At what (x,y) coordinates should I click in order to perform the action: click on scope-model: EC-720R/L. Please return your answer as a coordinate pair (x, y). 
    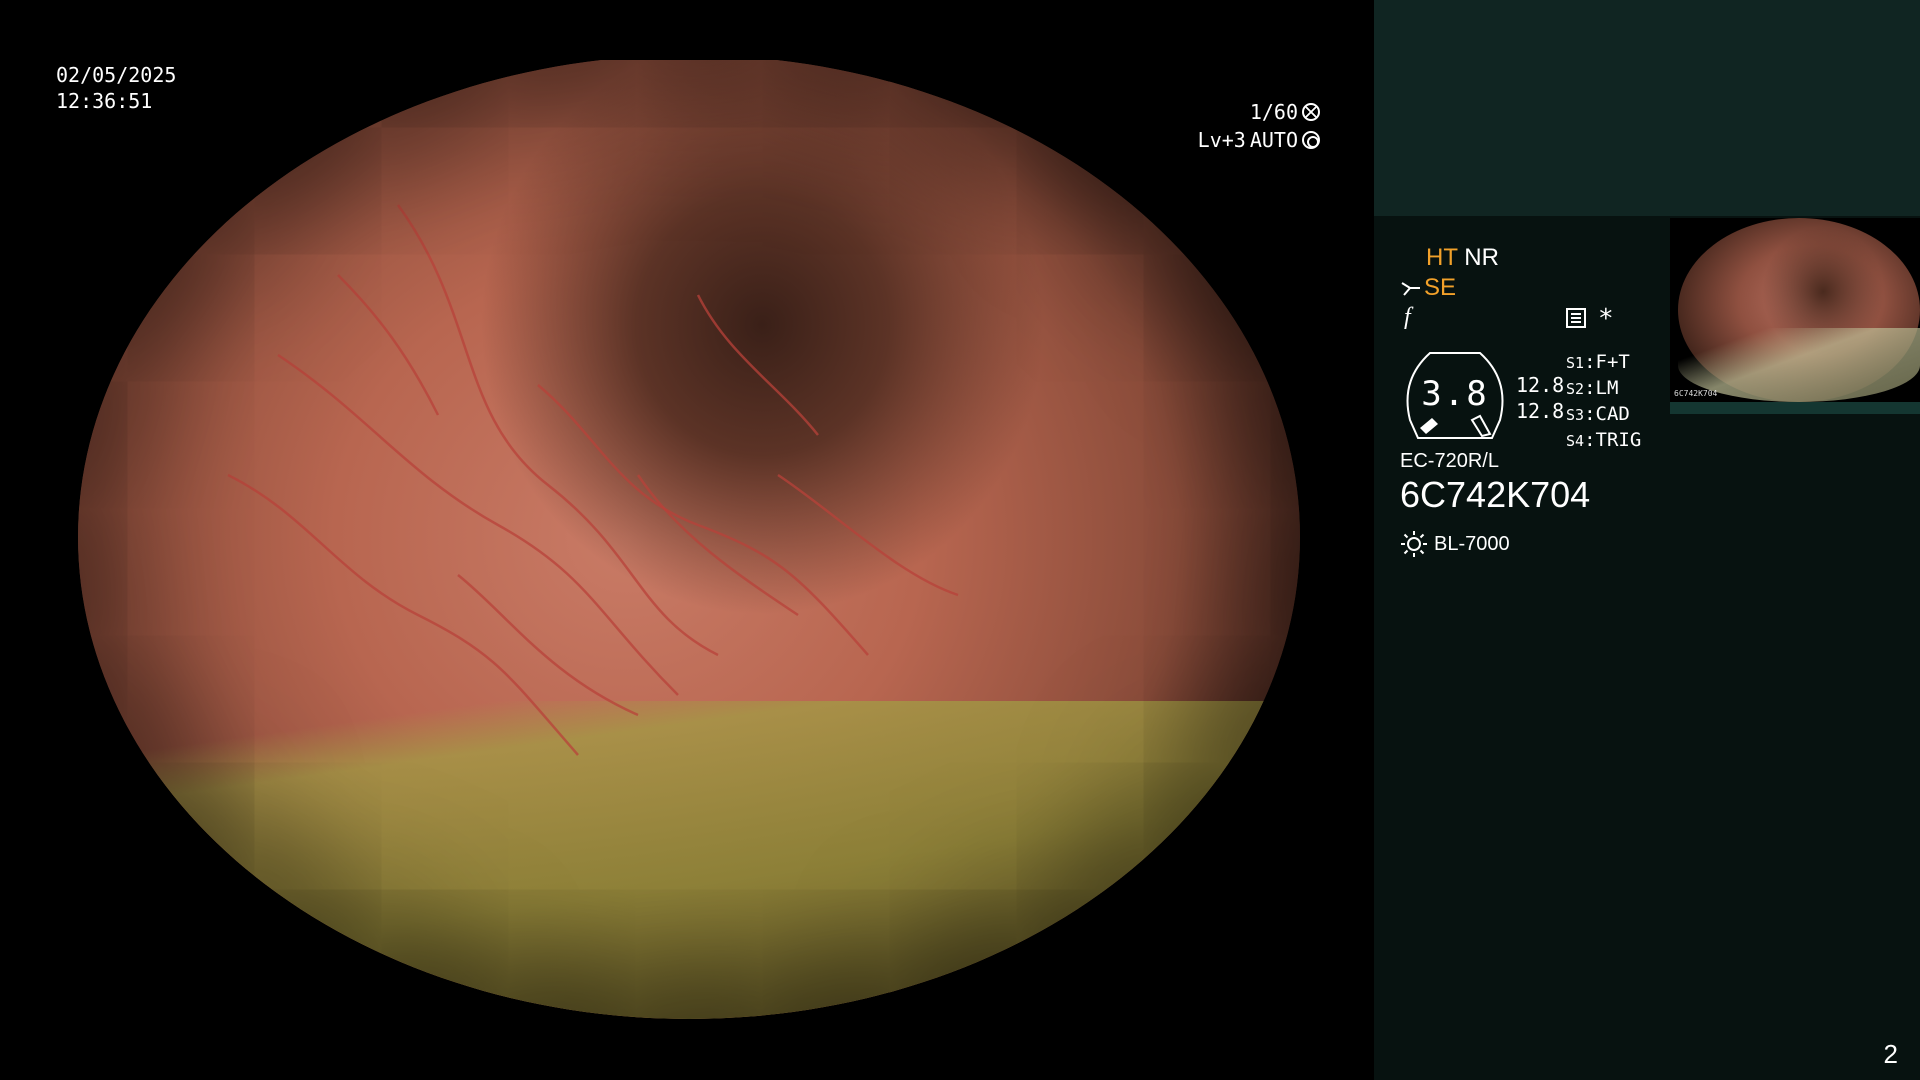
    Looking at the image, I should click on (1449, 461).